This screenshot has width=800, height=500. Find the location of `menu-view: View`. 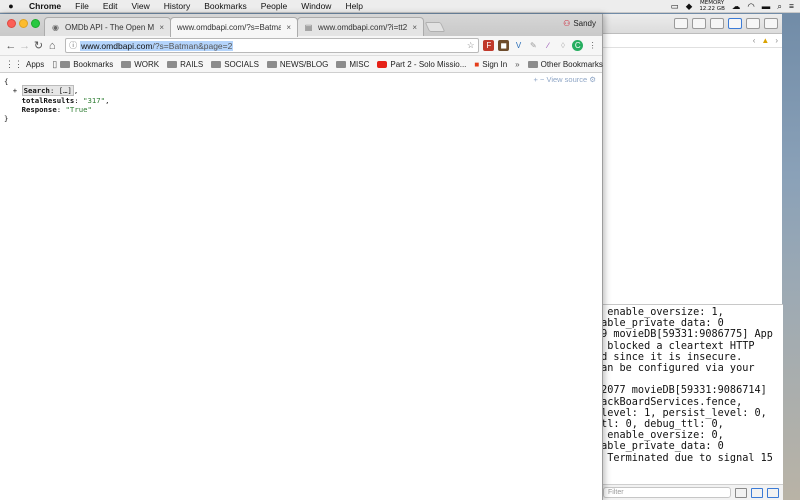

menu-view: View is located at coordinates (140, 6).